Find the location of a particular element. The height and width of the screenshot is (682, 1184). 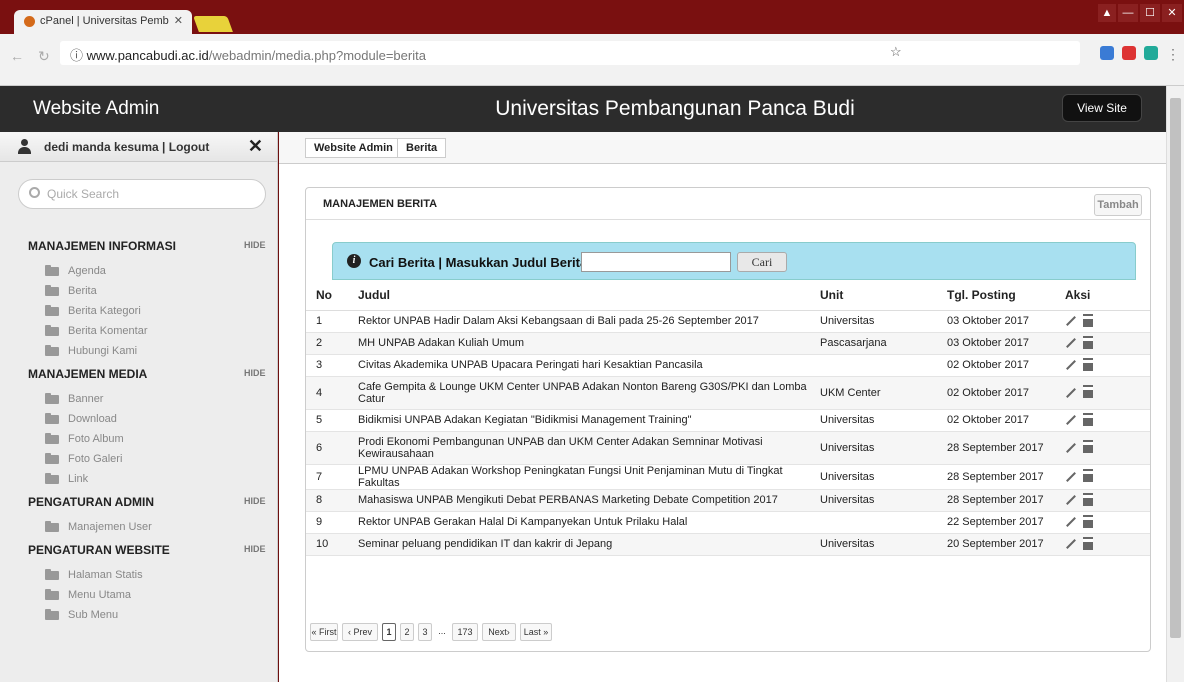

sidebar-item-manajemen-user: Manajemen User is located at coordinates (139, 527).